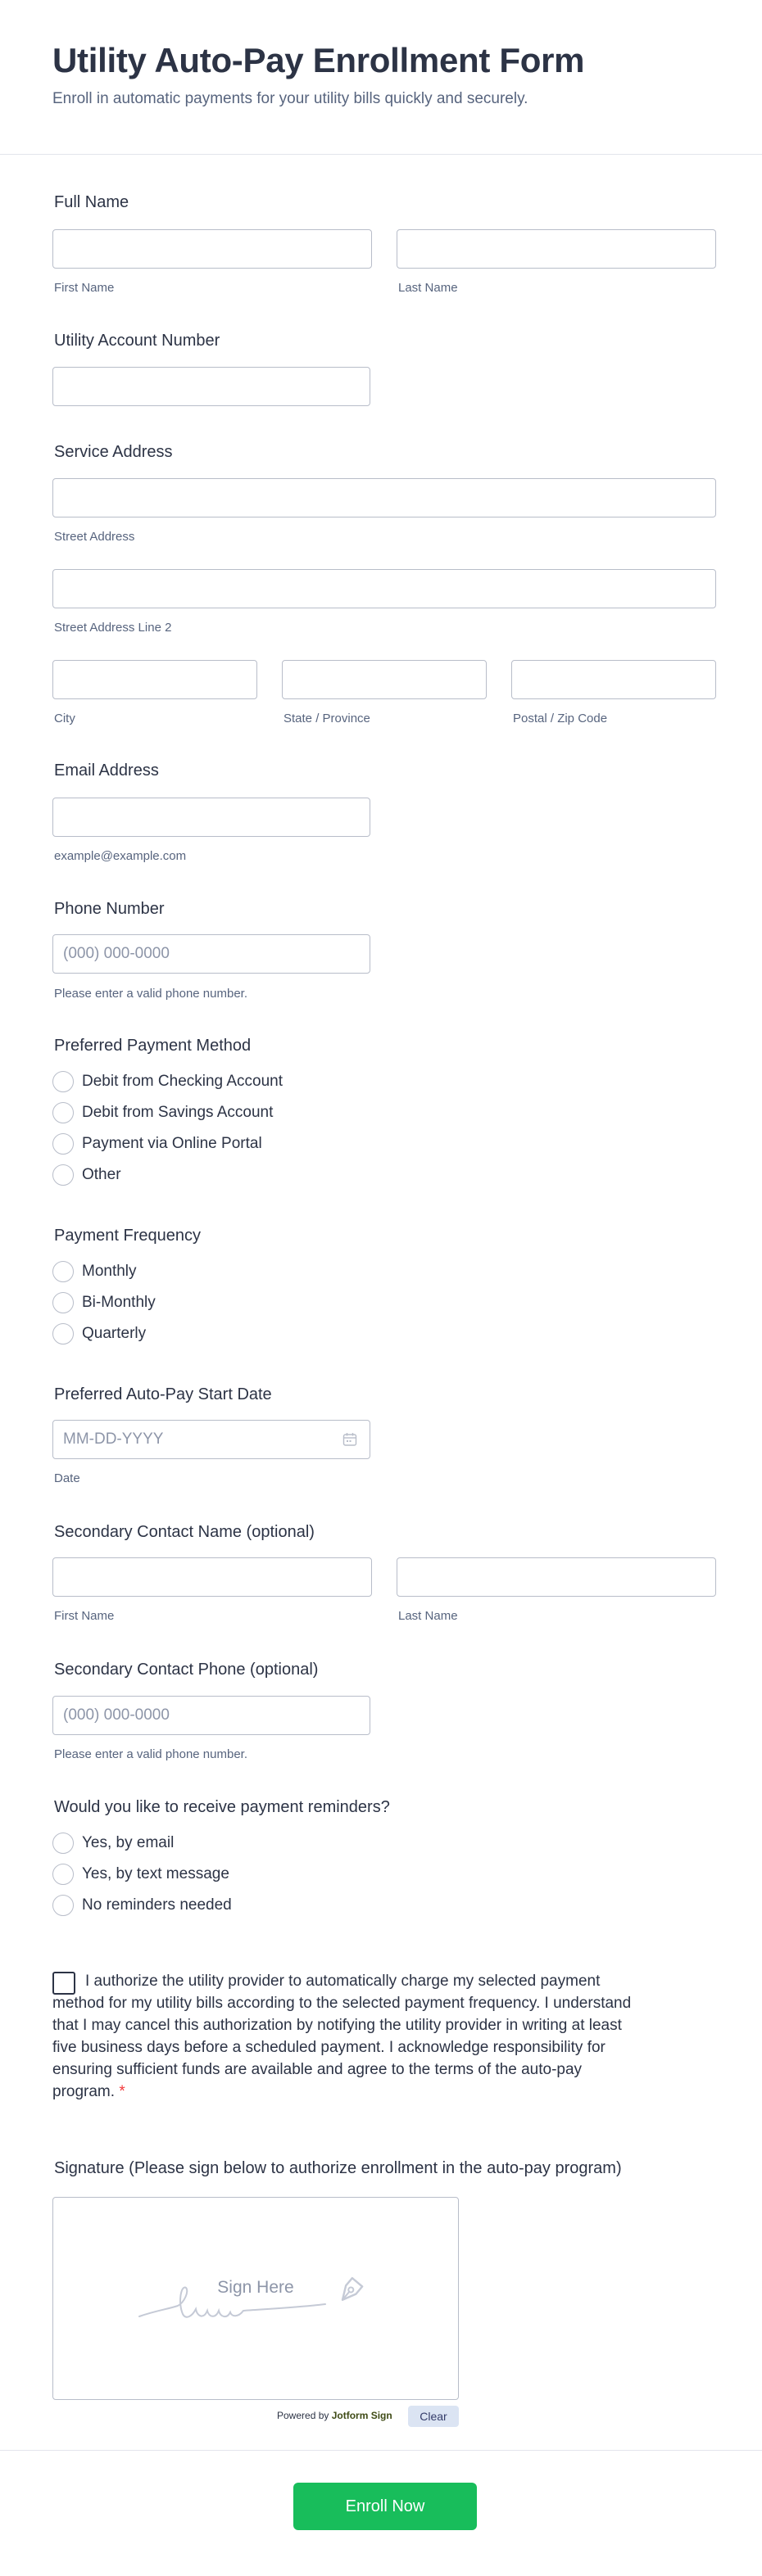 Image resolution: width=762 pixels, height=2576 pixels. What do you see at coordinates (211, 1439) in the screenshot?
I see `start-date-input` at bounding box center [211, 1439].